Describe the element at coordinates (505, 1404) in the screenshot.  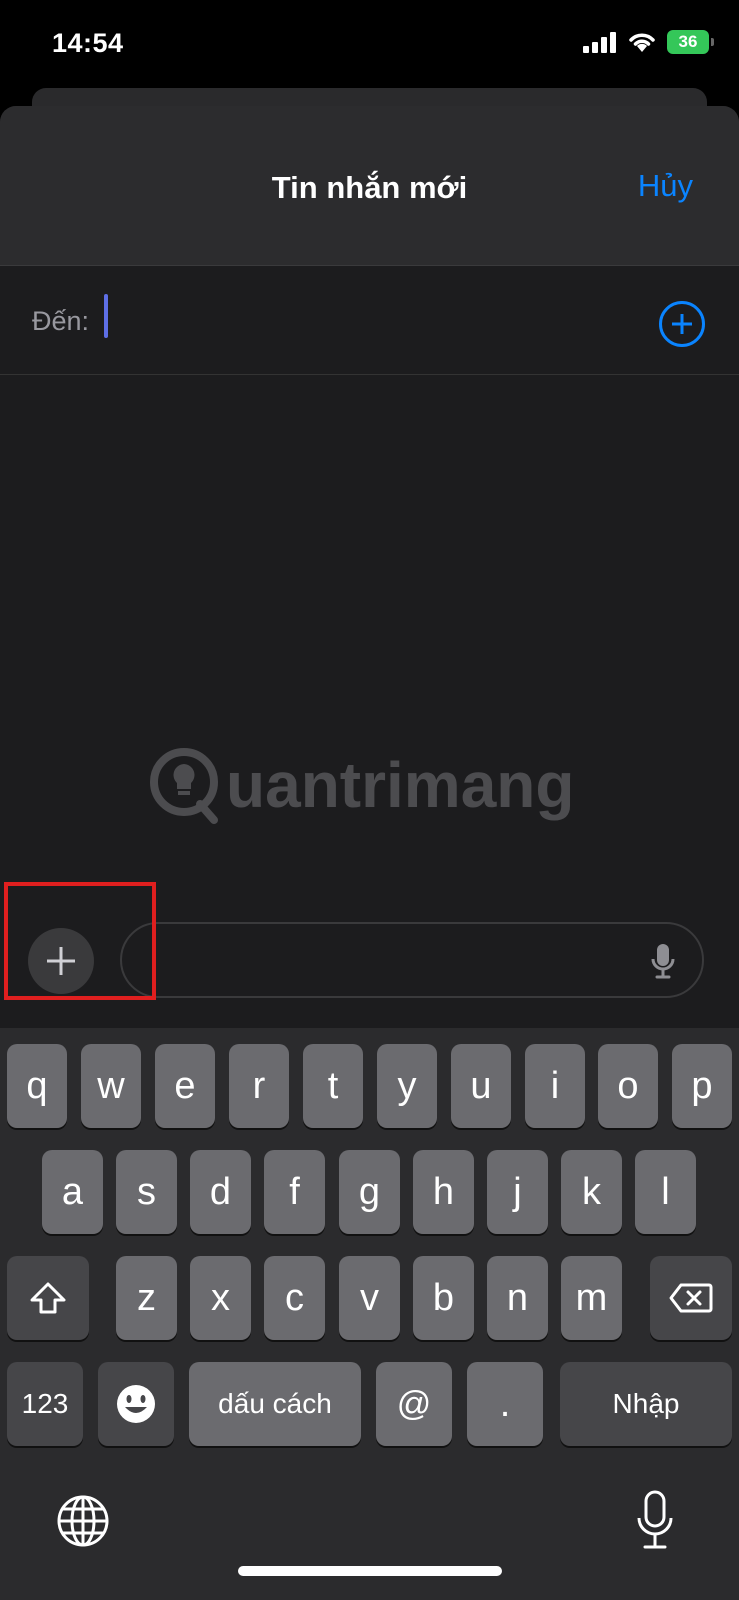
I see `period-key: .` at that location.